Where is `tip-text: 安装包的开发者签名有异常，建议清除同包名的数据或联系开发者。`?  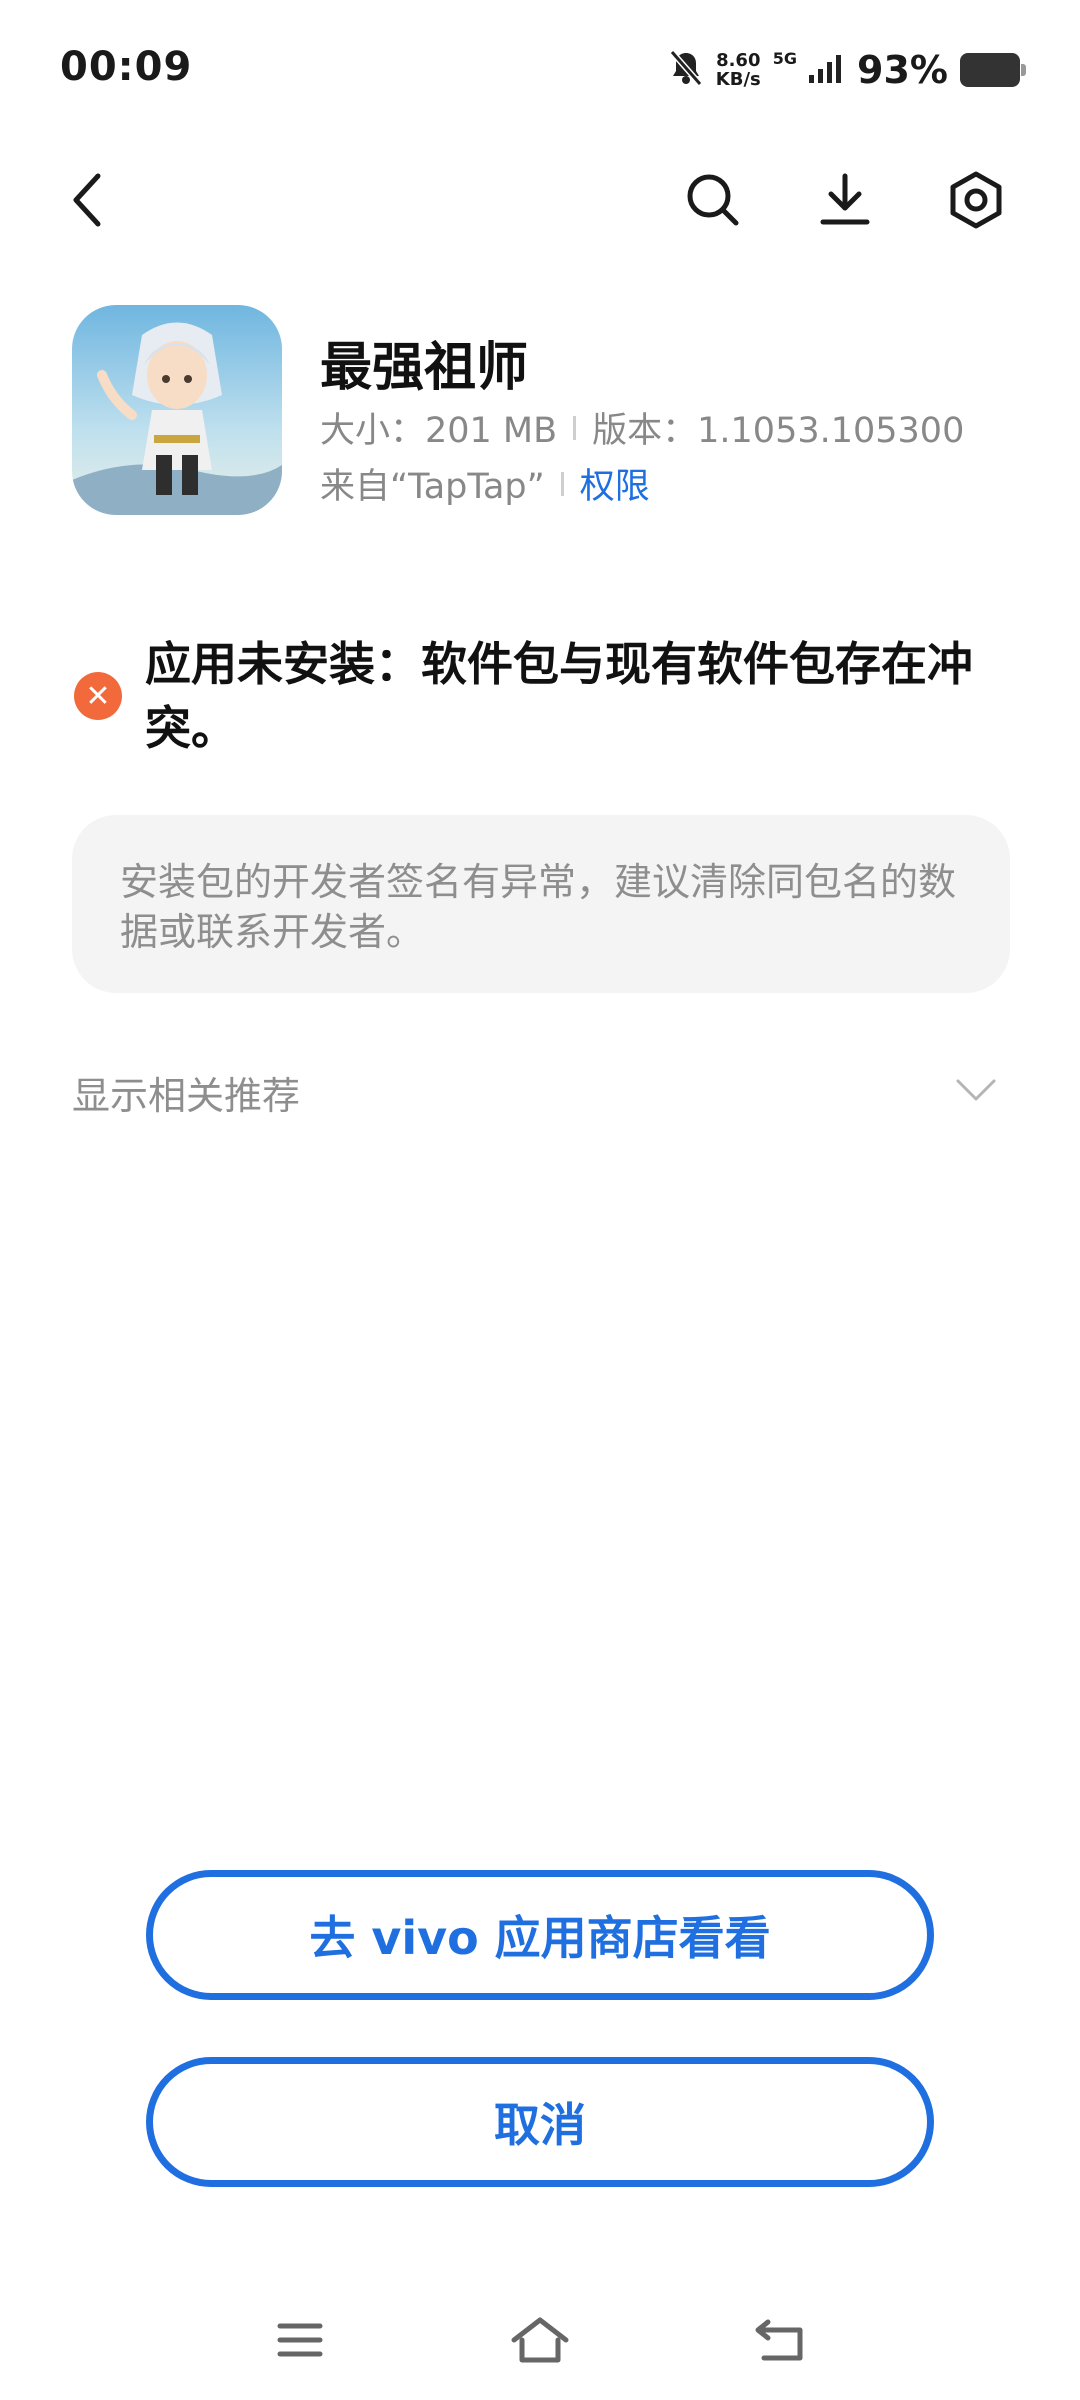
tip-text: 安装包的开发者签名有异常，建议清除同包名的数据或联系开发者。 is located at coordinates (538, 907).